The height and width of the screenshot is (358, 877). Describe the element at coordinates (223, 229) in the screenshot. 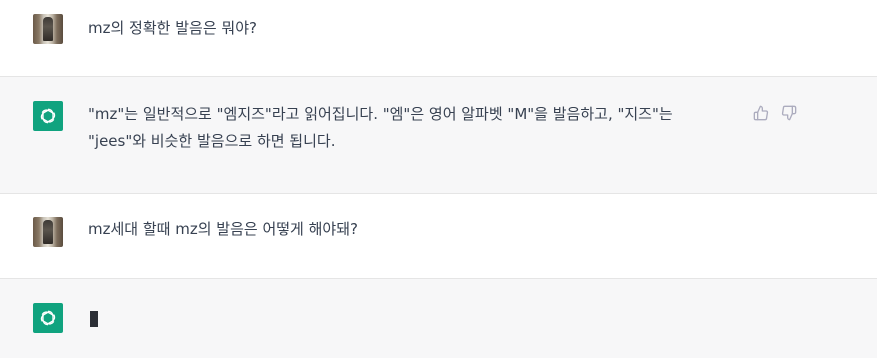

I see `user-message-text: mz세대 할때 mz의 발음은 어떻게 해야돼?` at that location.